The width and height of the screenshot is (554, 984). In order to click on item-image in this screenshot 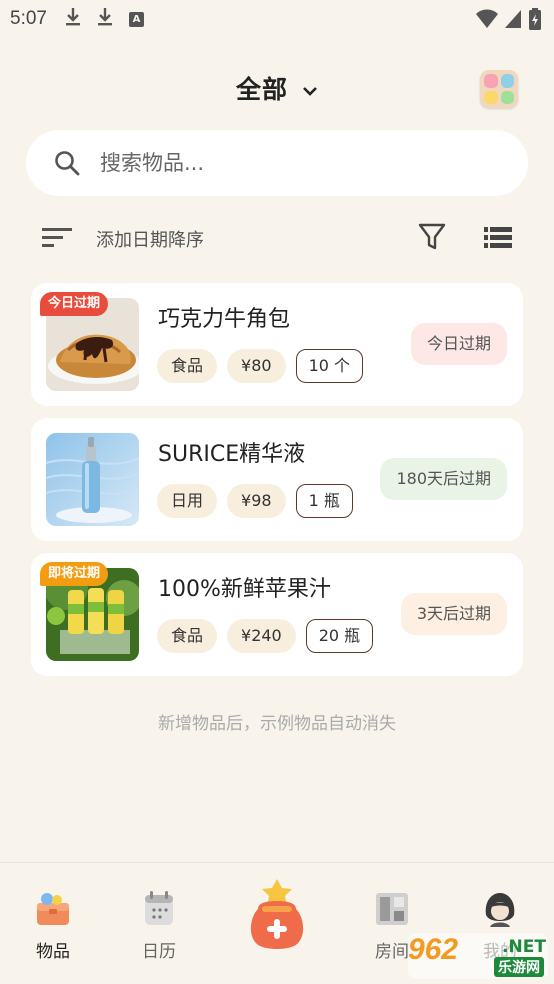, I will do `click(92, 479)`.